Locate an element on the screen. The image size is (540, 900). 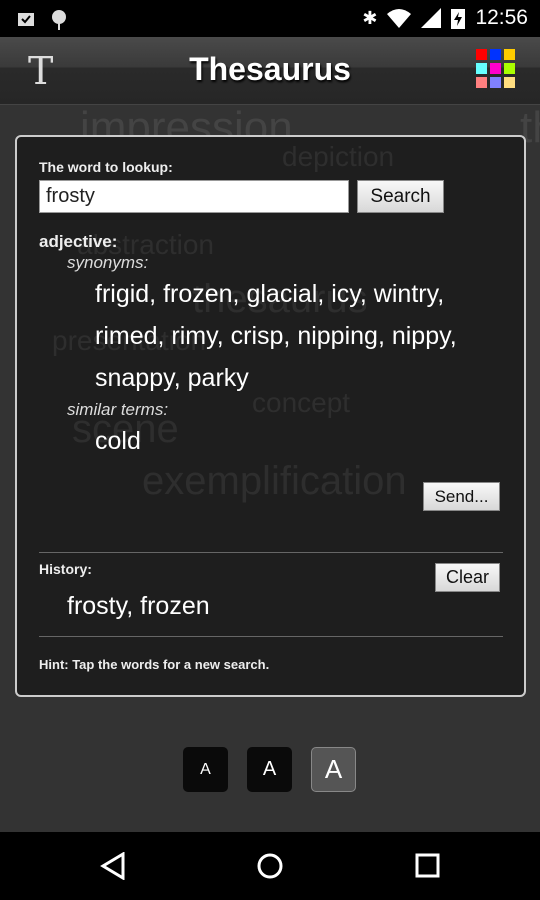
briefcase-check-icon is located at coordinates (26, 19).